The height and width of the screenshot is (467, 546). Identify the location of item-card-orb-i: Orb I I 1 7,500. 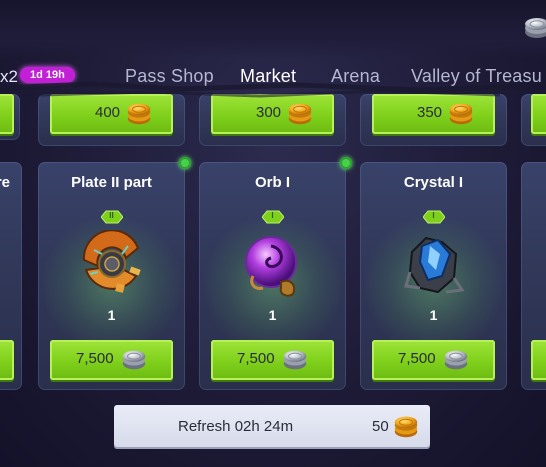
(272, 276).